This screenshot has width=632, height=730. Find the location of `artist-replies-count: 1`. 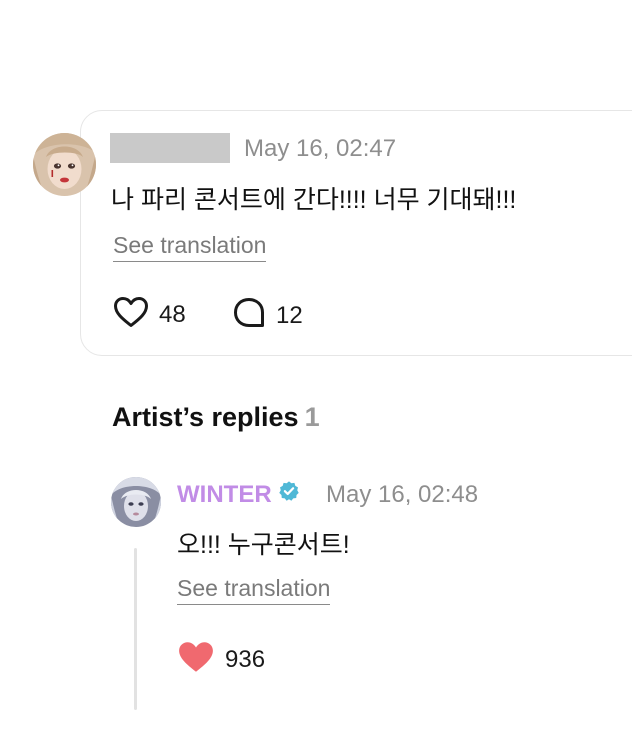

artist-replies-count: 1 is located at coordinates (312, 417).